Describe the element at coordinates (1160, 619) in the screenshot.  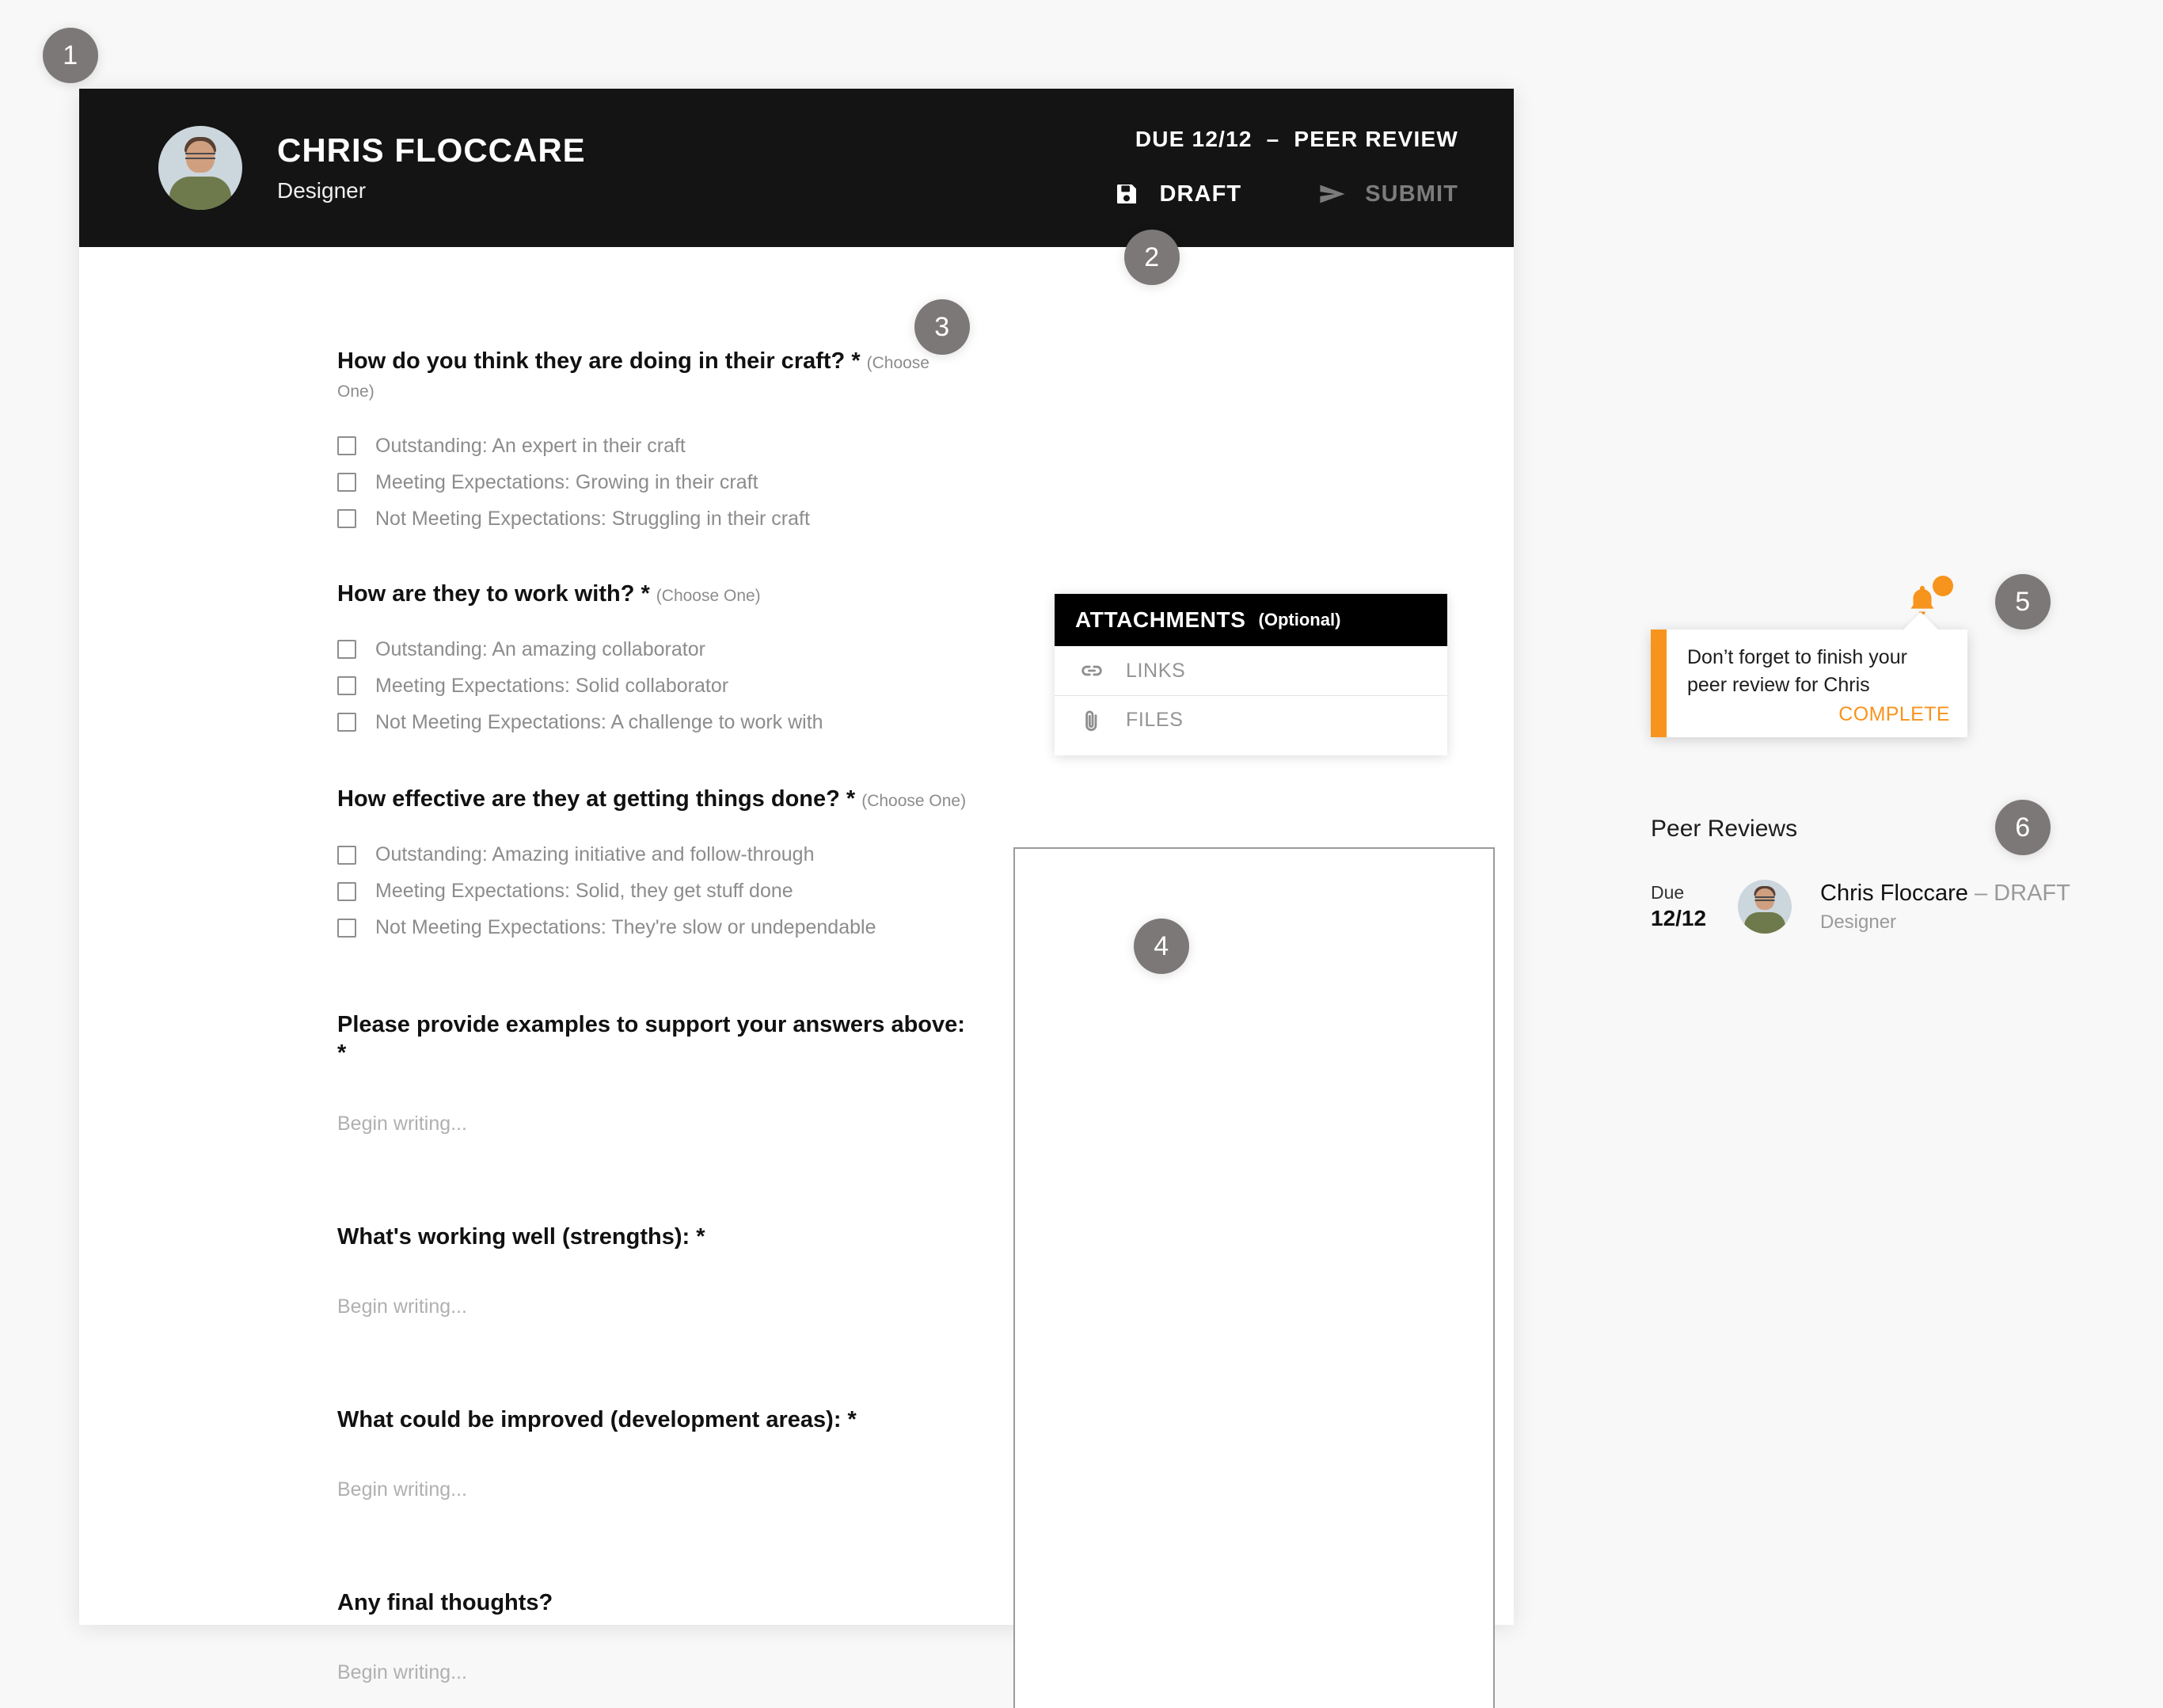
I see `attachments-title: ATTACHMENTS` at that location.